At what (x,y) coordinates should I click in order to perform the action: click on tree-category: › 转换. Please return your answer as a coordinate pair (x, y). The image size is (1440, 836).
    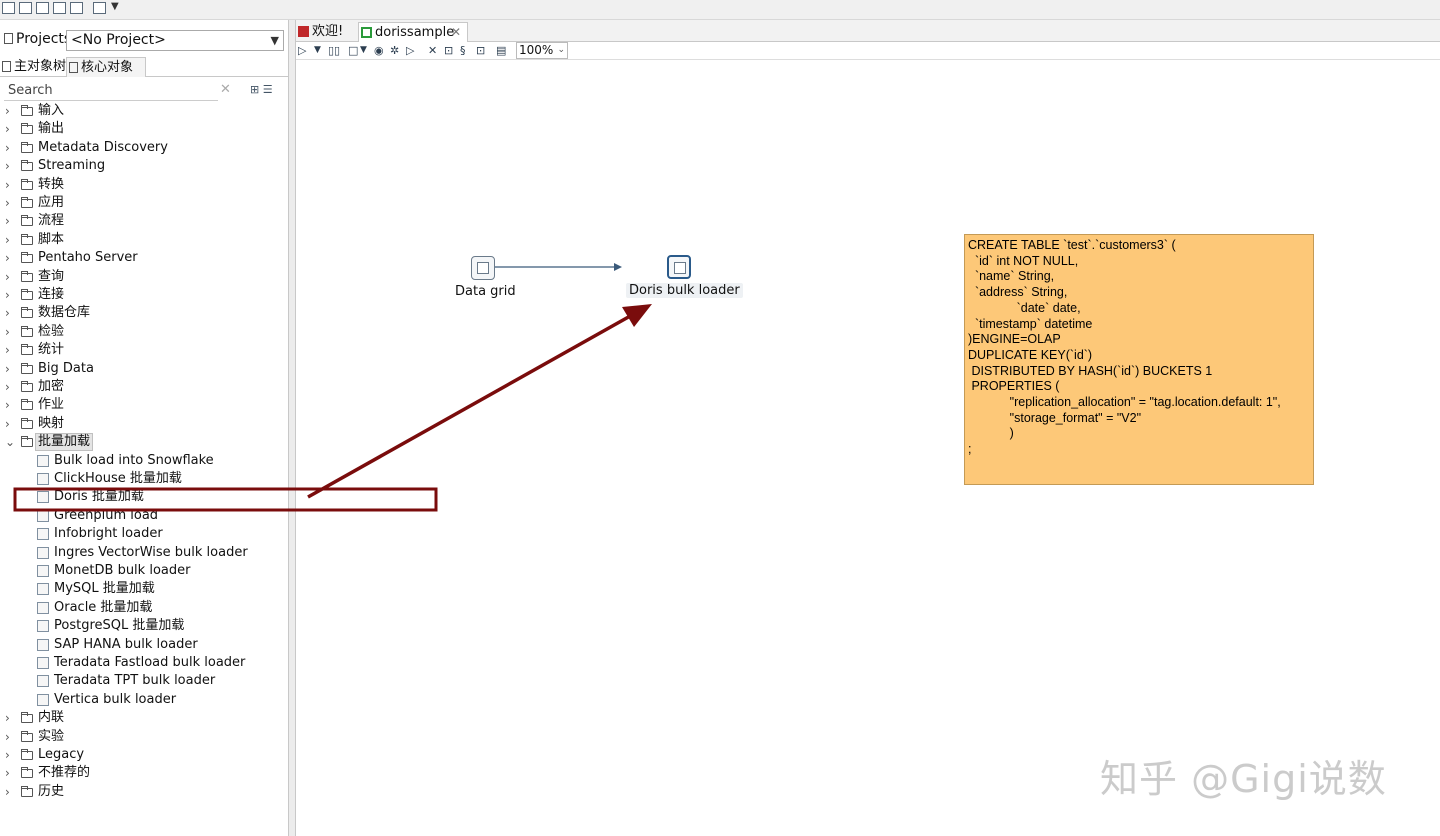
    Looking at the image, I should click on (144, 185).